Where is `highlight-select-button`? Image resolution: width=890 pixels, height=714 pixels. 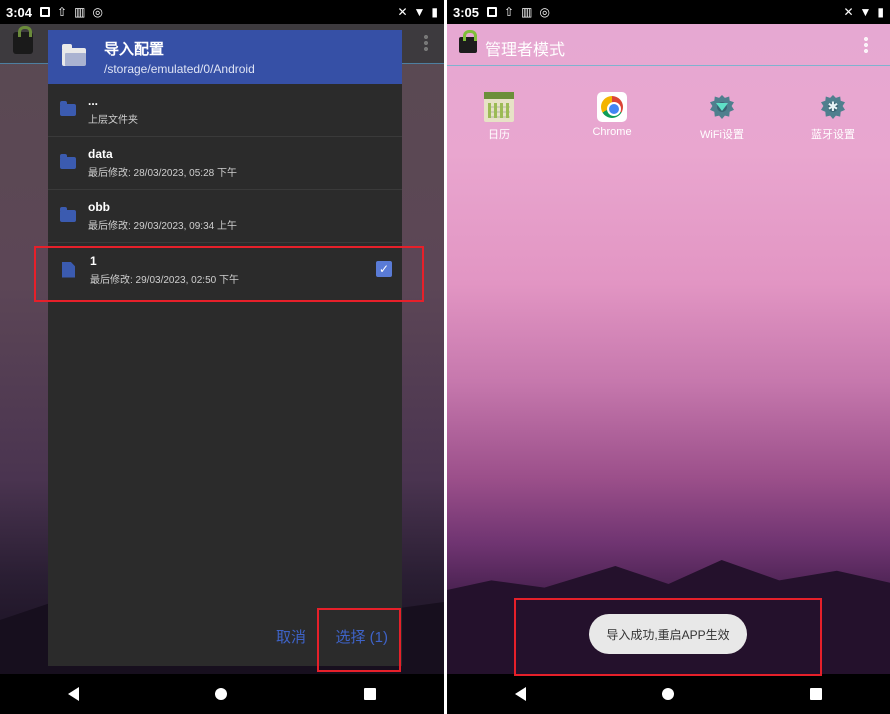
highlight-select-button is located at coordinates (359, 640).